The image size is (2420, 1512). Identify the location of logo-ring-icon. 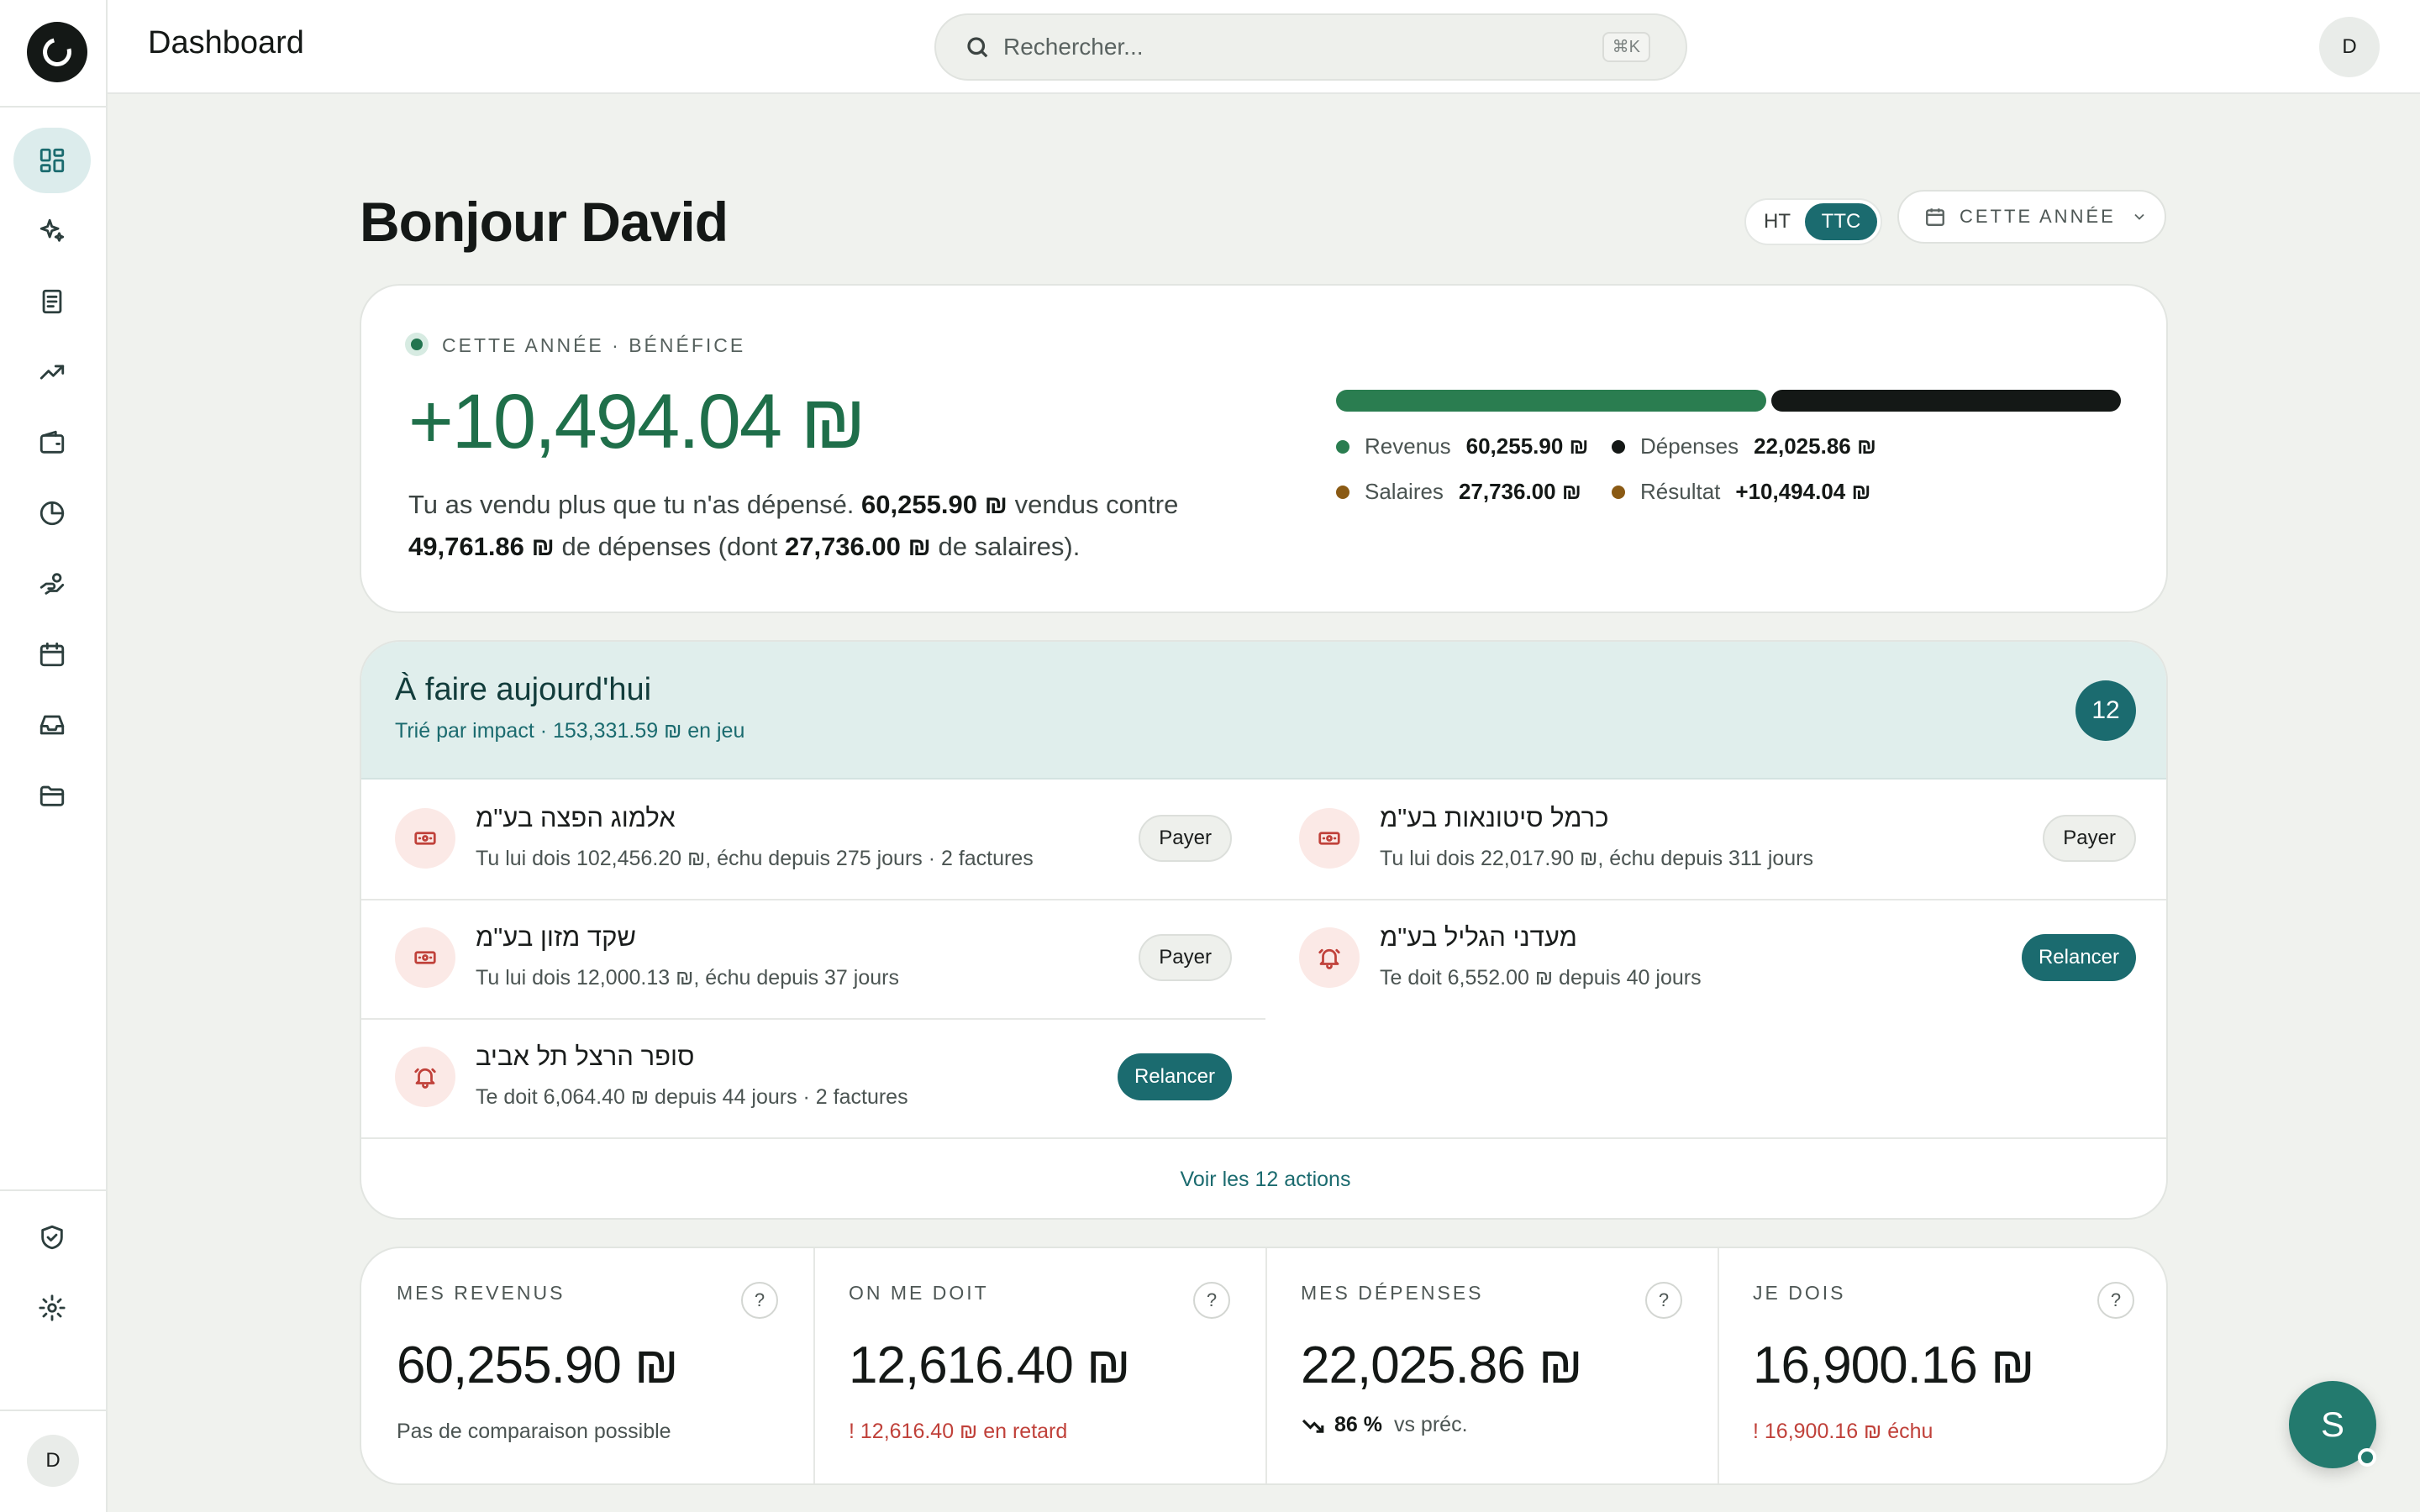
(57, 52).